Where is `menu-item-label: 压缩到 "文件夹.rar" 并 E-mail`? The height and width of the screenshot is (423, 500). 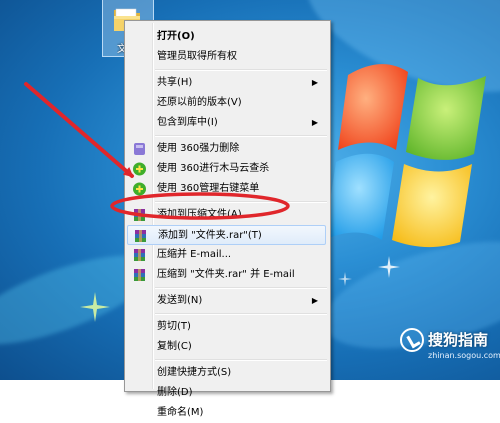
menu-item-label: 压缩到 "文件夹.rar" 并 E-mail is located at coordinates (226, 274).